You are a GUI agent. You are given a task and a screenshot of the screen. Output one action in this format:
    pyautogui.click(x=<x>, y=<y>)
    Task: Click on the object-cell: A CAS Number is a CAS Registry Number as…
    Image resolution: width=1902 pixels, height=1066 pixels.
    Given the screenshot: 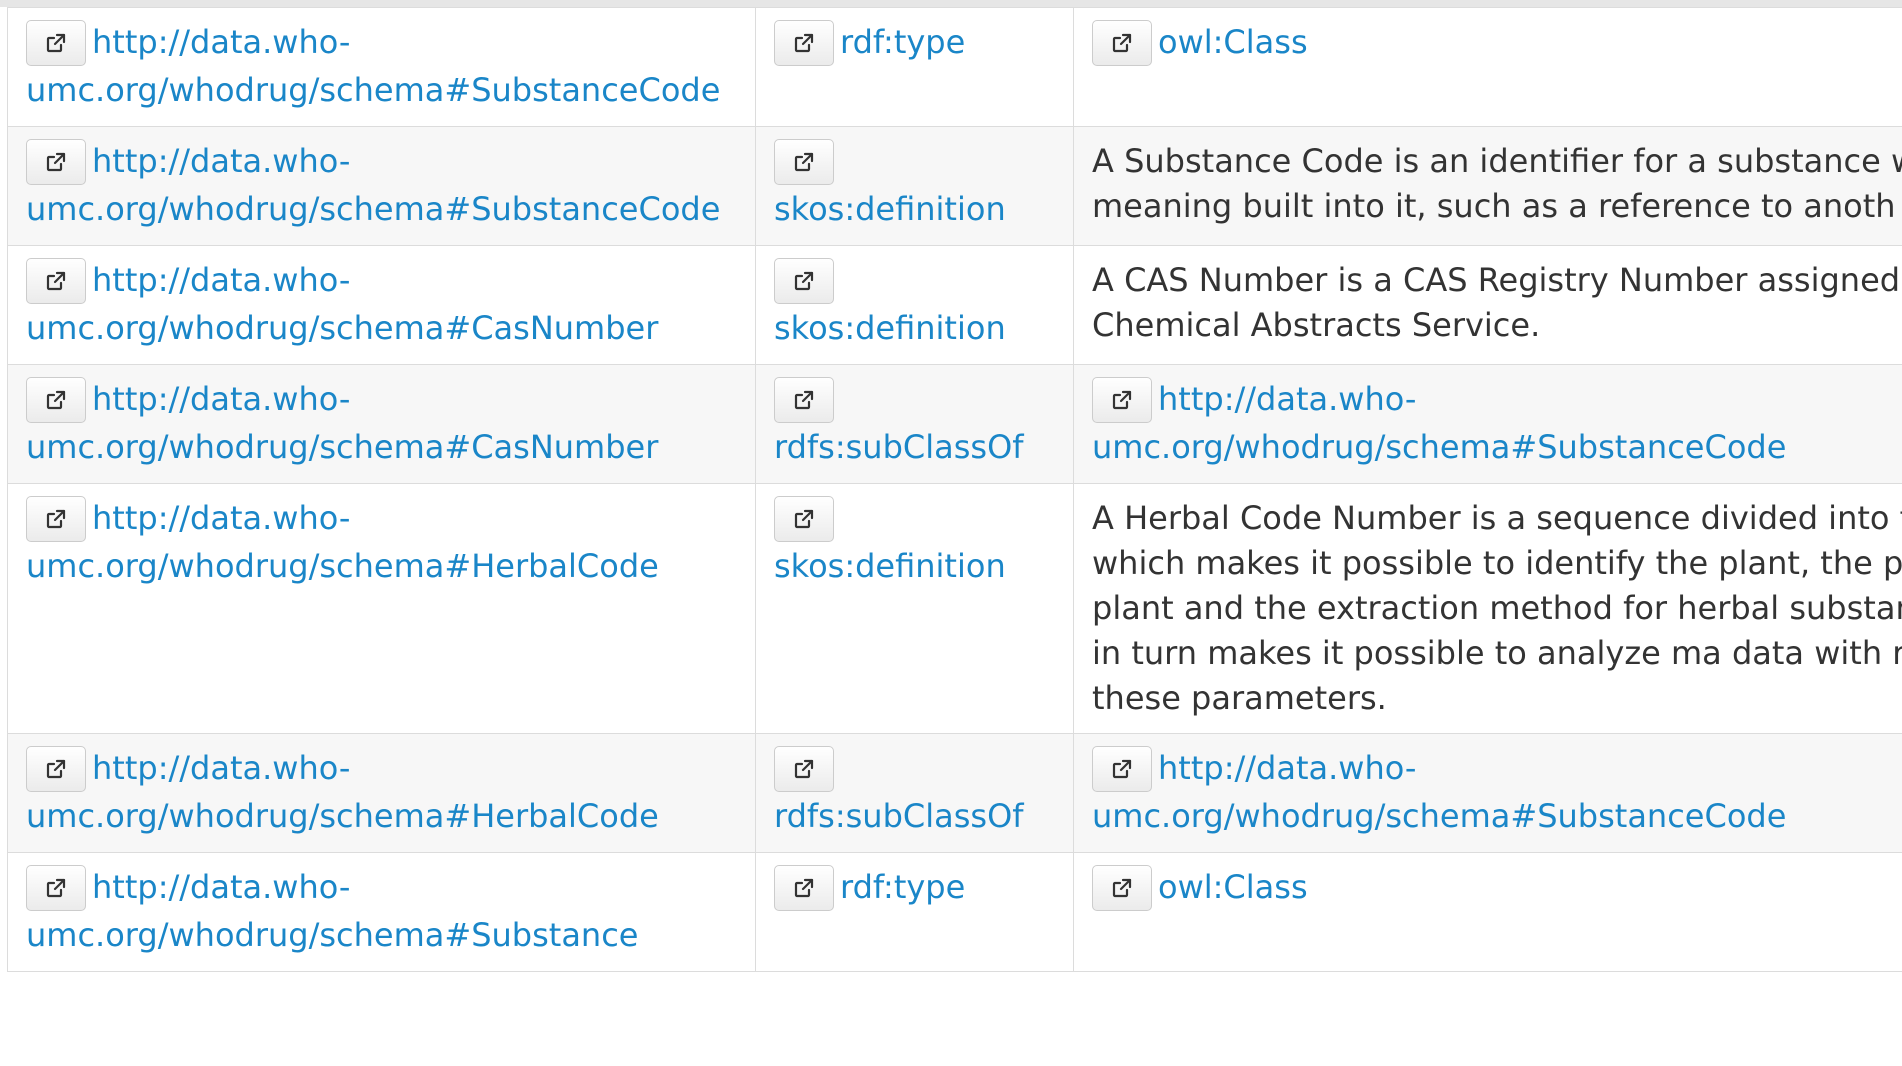 What is the action you would take?
    pyautogui.click(x=1487, y=305)
    